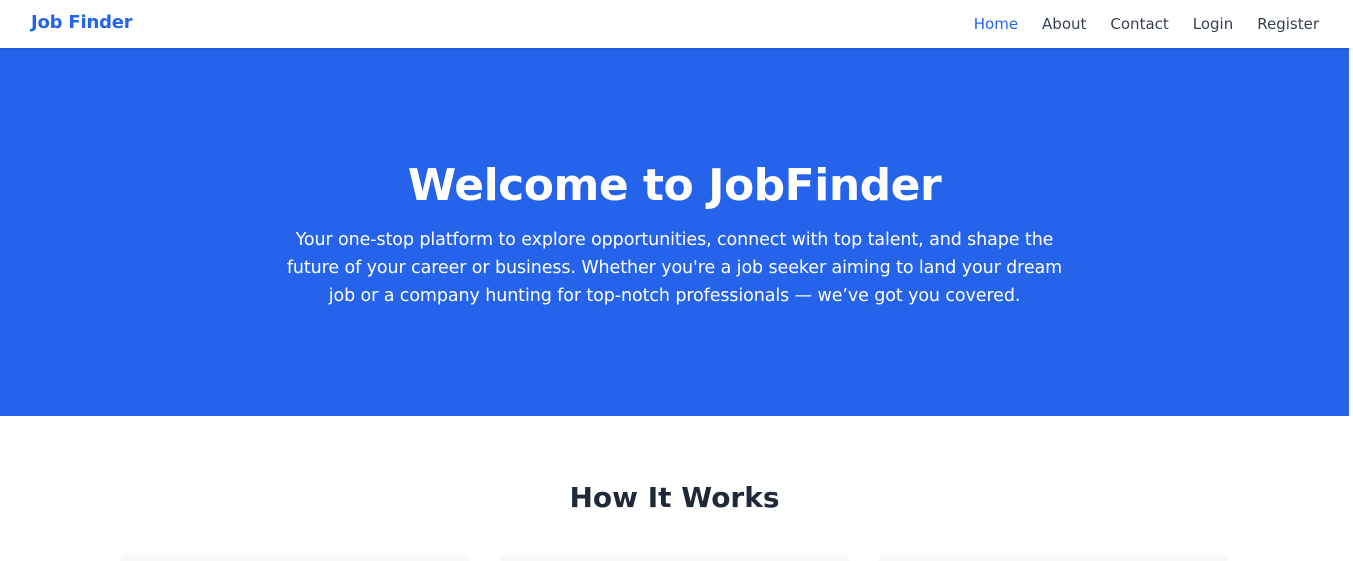 This screenshot has height=561, width=1353. What do you see at coordinates (1351, 304) in the screenshot?
I see `scrollbar` at bounding box center [1351, 304].